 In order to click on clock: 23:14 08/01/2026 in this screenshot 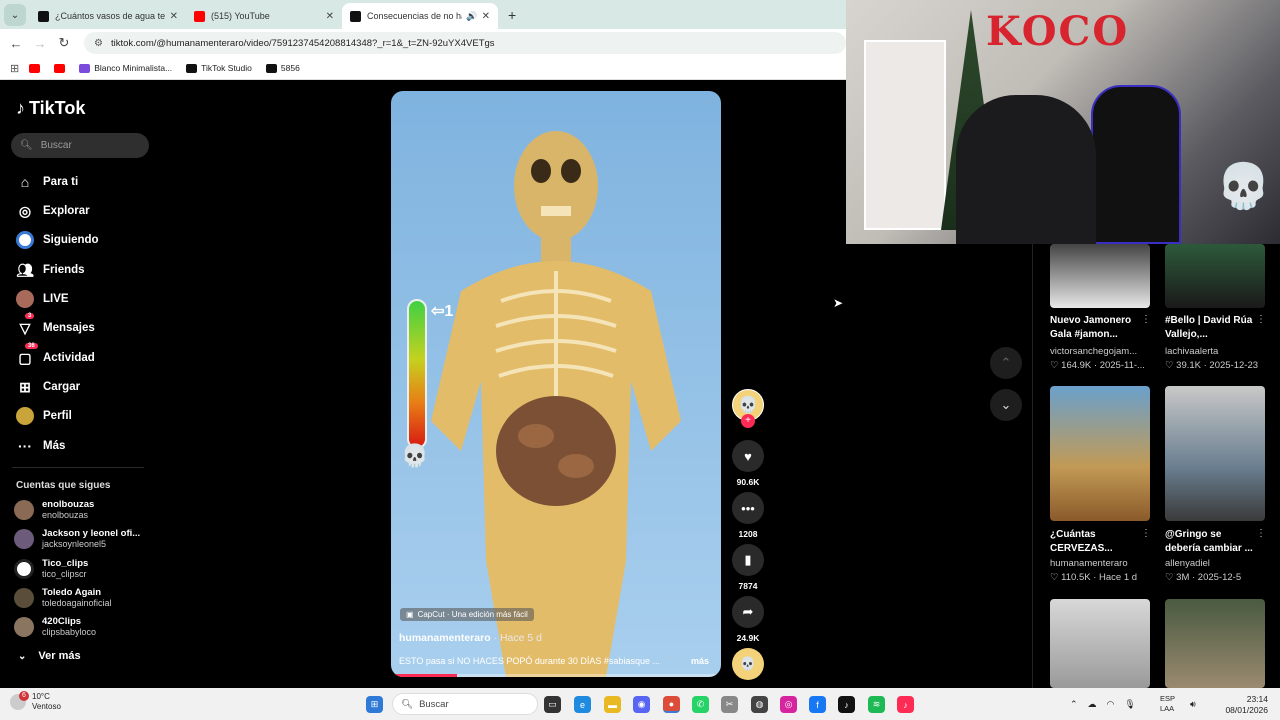, I will do `click(1245, 705)`.